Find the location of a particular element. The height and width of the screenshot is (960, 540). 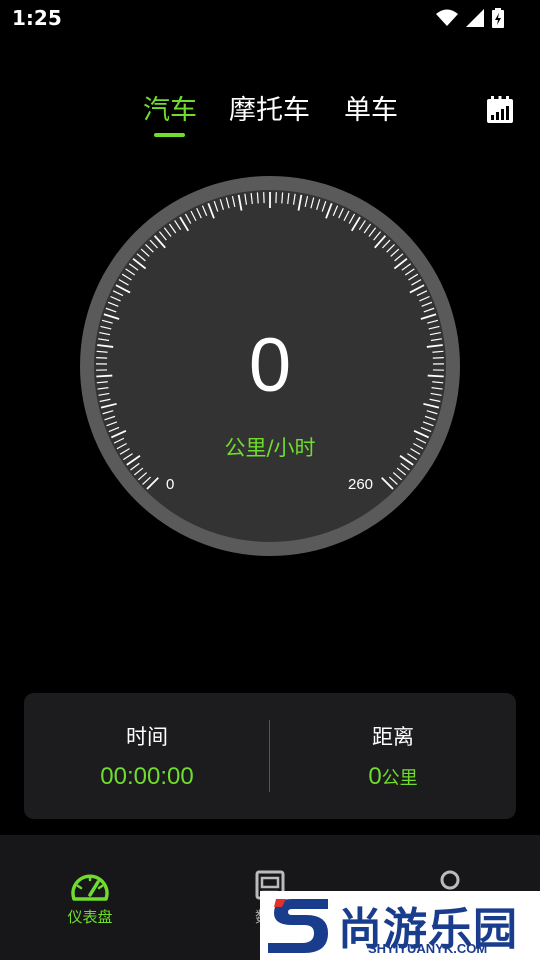

wifi-icon is located at coordinates (447, 17).